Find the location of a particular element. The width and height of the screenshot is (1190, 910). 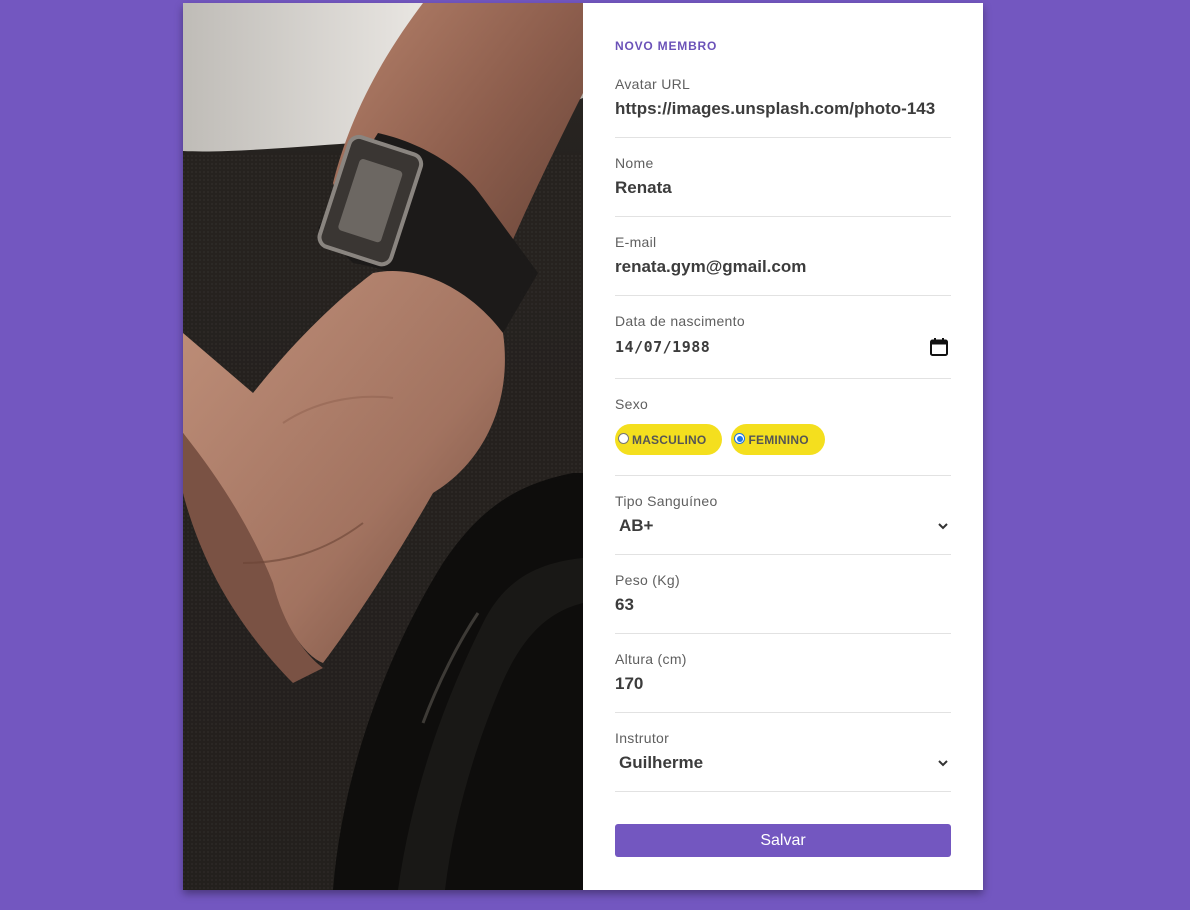

instructor-select: Guilherme is located at coordinates (783, 763).